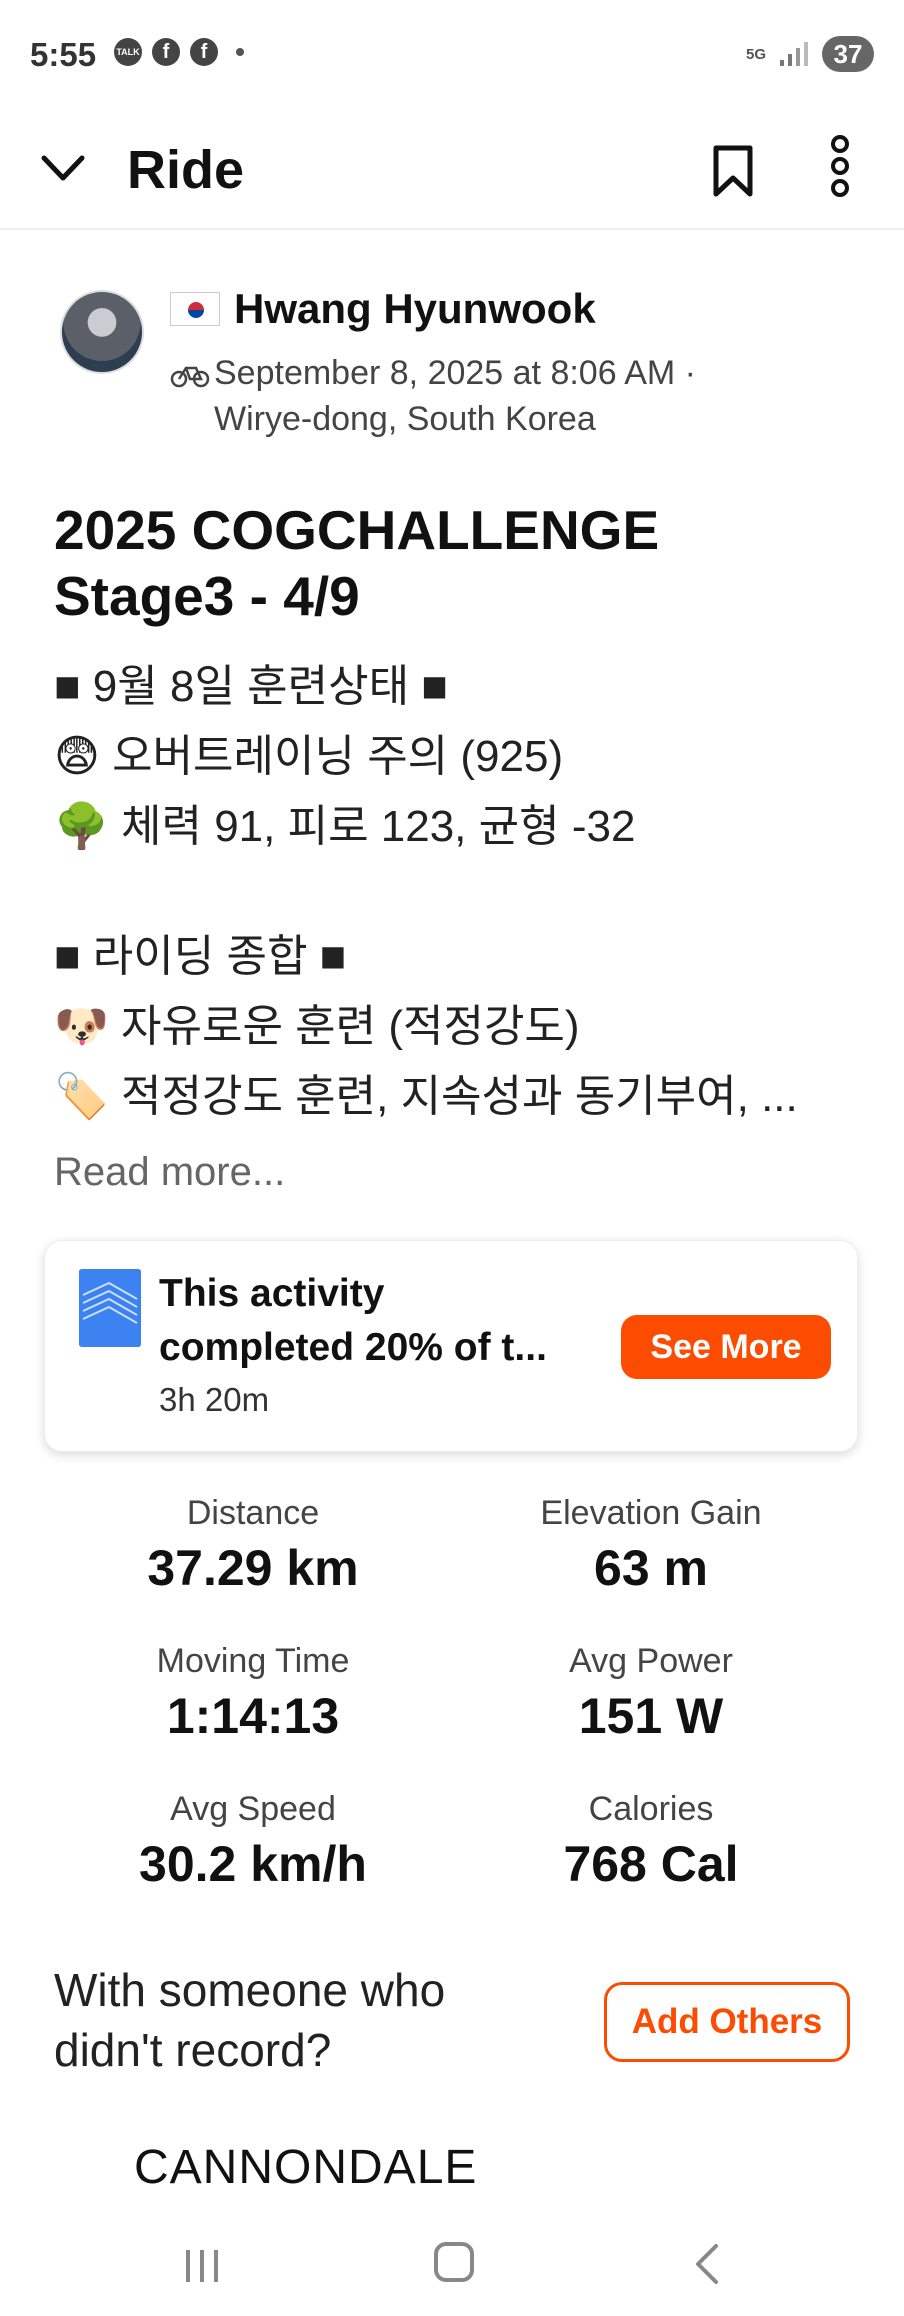 The height and width of the screenshot is (2316, 904). What do you see at coordinates (452, 170) in the screenshot?
I see `app-header: Ride` at bounding box center [452, 170].